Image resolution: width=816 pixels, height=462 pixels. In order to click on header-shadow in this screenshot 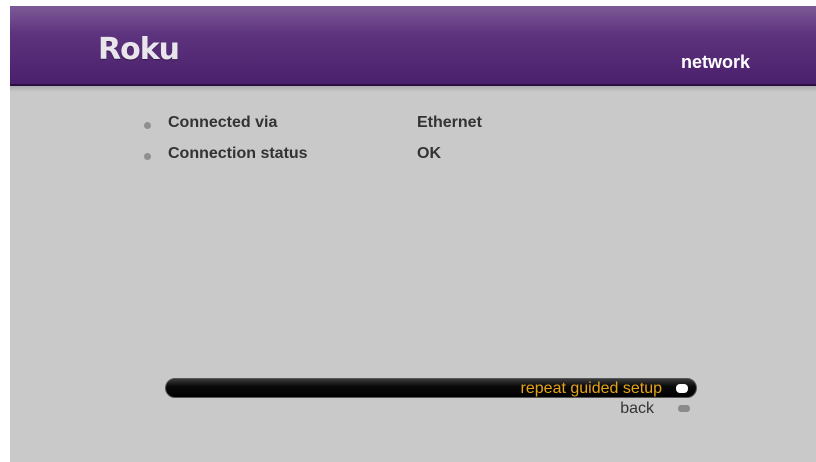, I will do `click(413, 89)`.